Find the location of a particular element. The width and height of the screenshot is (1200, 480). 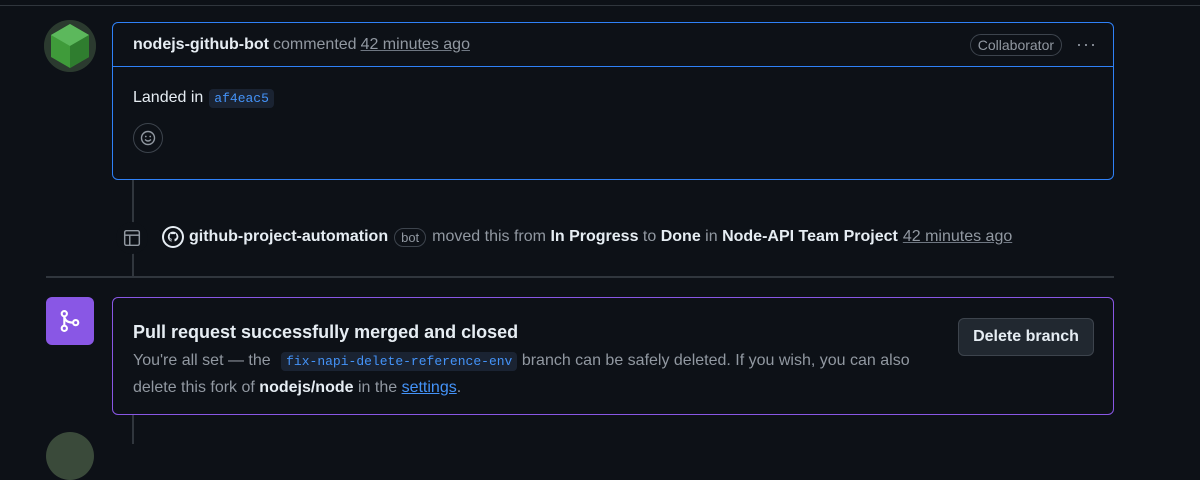

kebab-menu-icon: ··· is located at coordinates (1086, 44).